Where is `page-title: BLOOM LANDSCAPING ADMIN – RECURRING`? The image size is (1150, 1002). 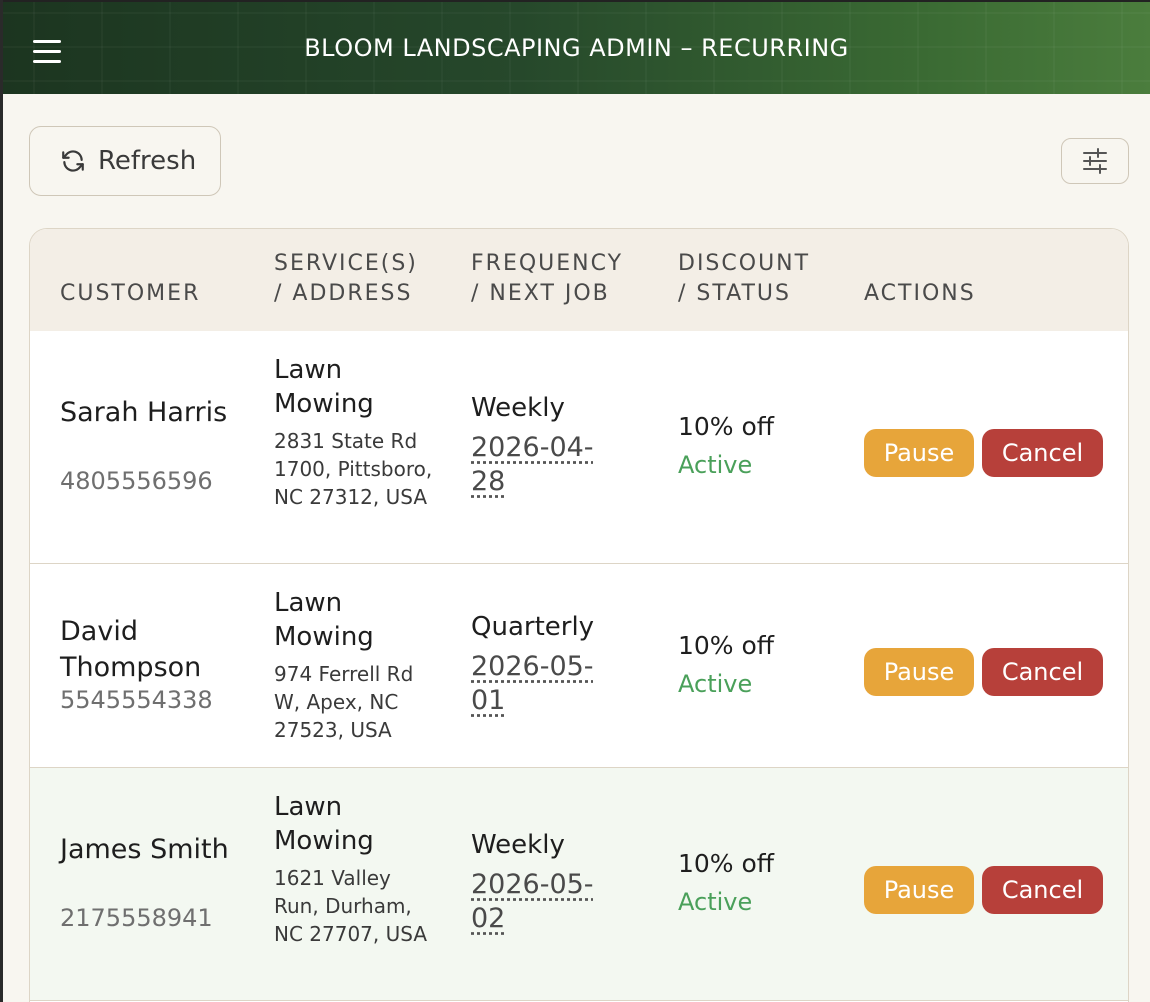
page-title: BLOOM LANDSCAPING ADMIN – RECURRING is located at coordinates (576, 48).